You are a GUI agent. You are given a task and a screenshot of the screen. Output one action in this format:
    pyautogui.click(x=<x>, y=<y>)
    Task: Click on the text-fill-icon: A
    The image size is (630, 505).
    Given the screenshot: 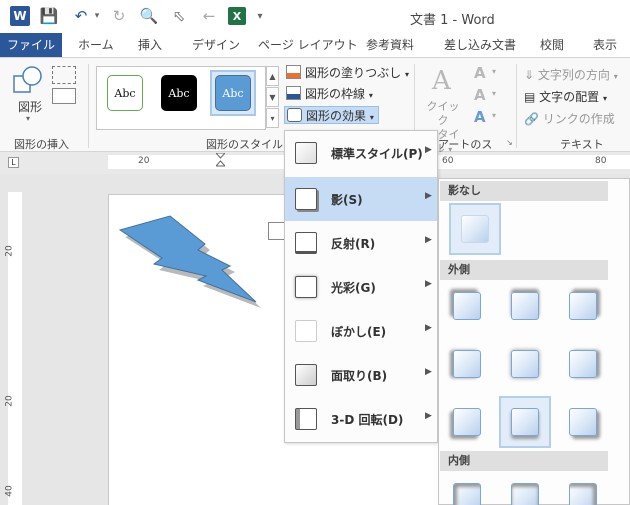 What is the action you would take?
    pyautogui.click(x=480, y=73)
    